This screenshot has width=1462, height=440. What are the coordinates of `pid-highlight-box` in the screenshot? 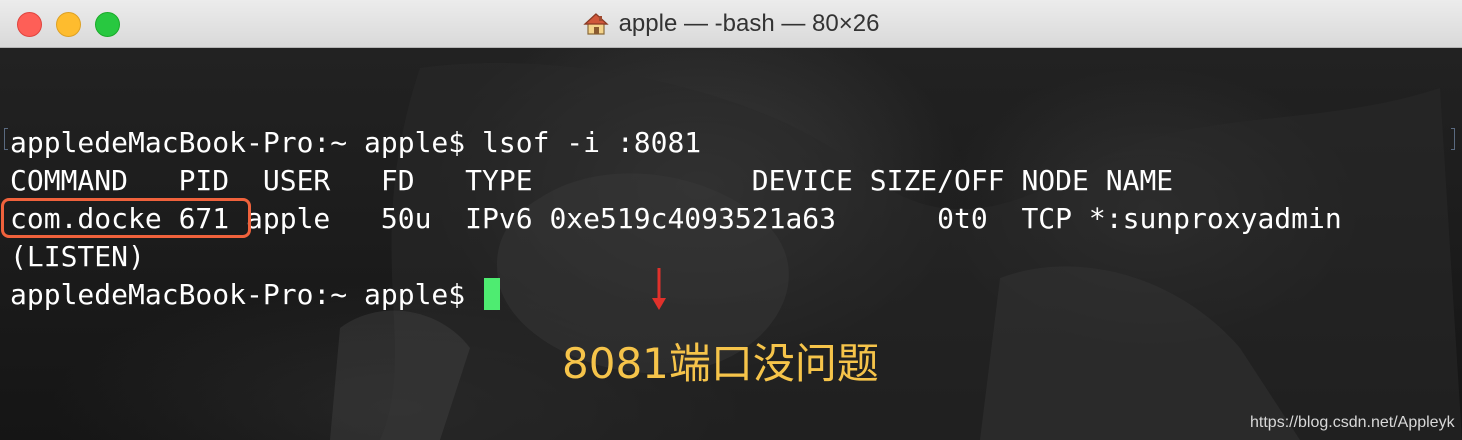 It's located at (126, 218).